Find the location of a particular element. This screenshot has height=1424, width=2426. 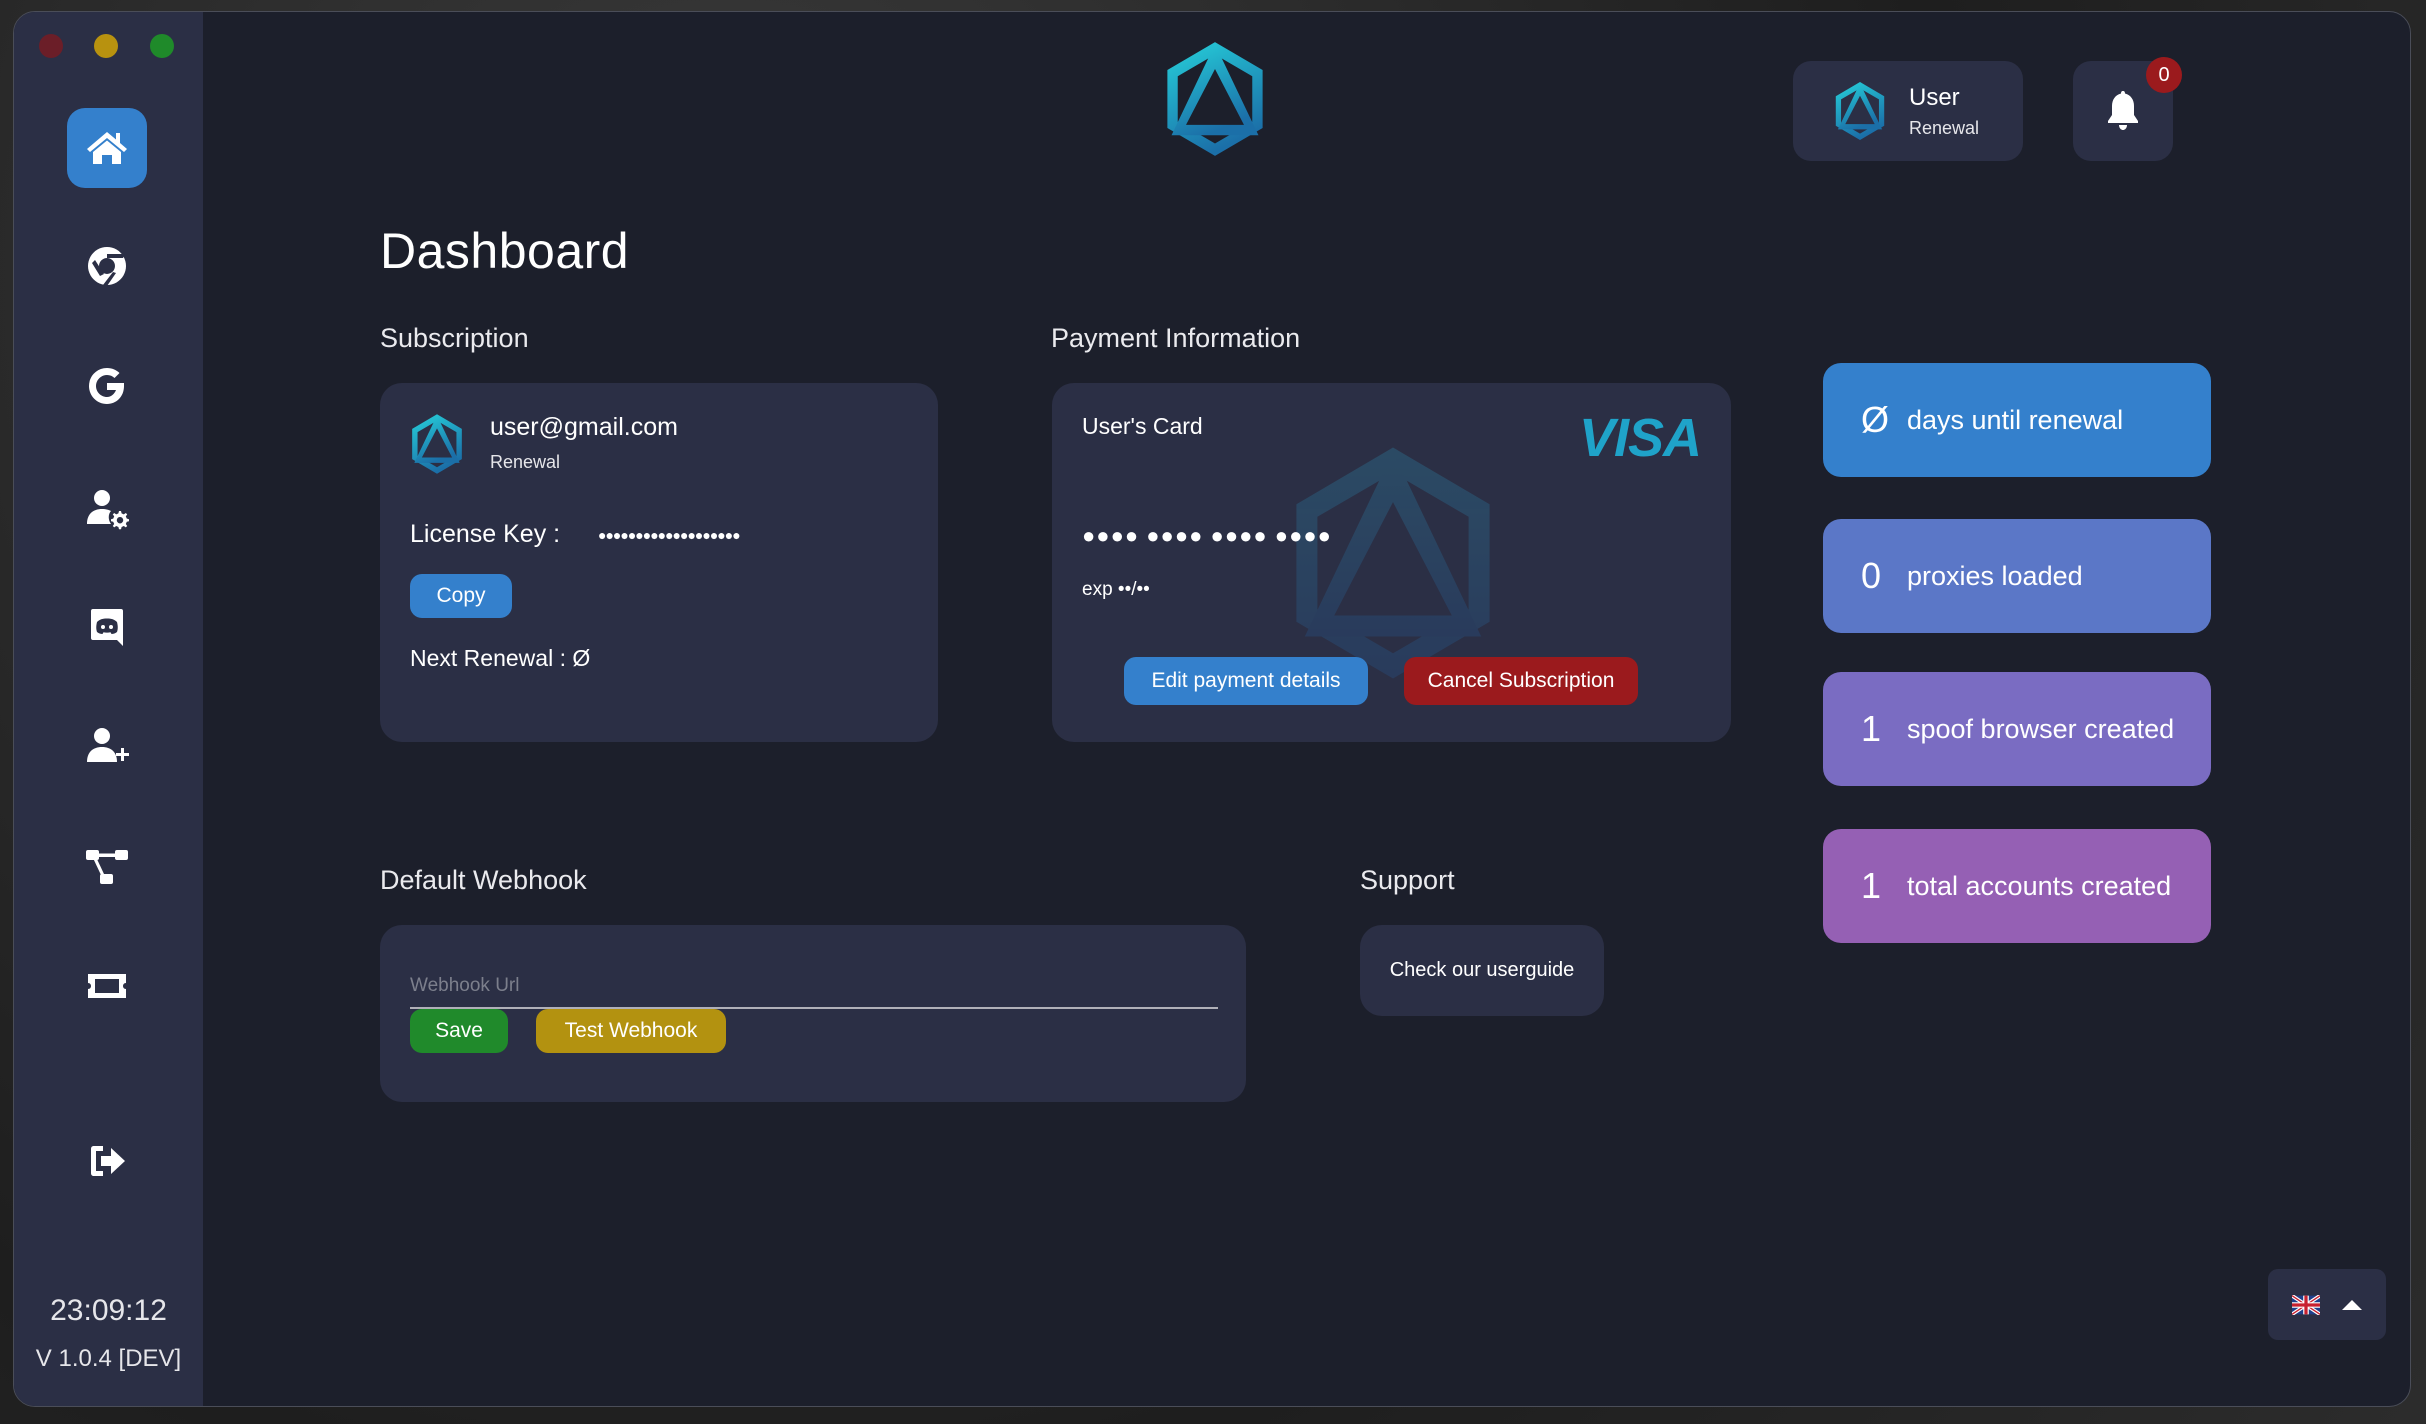

google-icon is located at coordinates (106, 386).